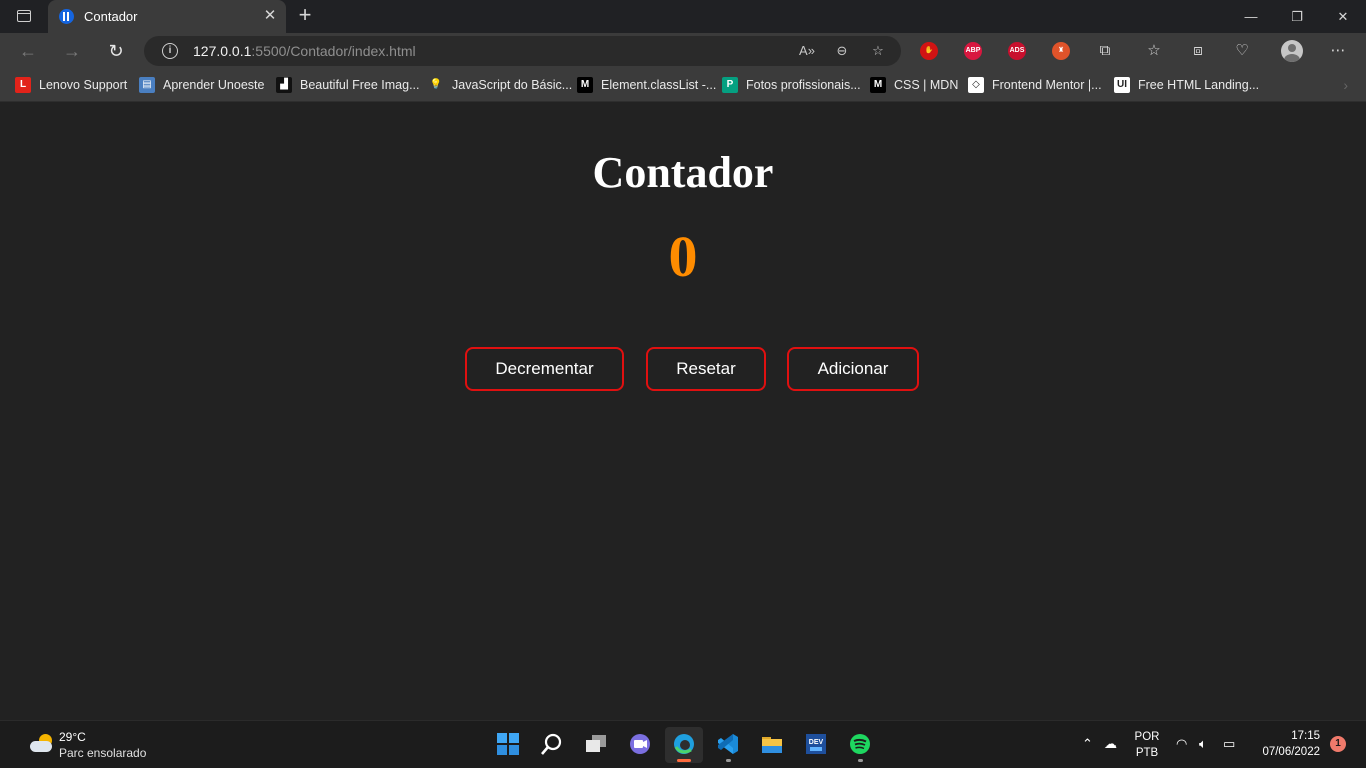  I want to click on url-host: 127.0.0.1, so click(222, 51).